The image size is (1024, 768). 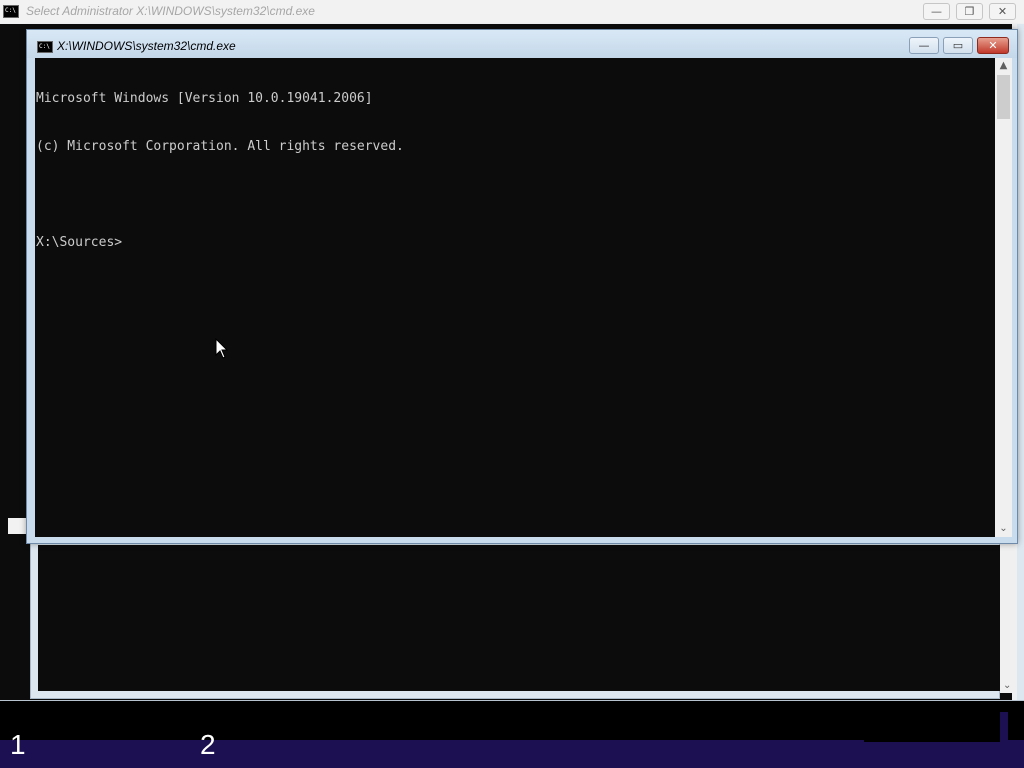 I want to click on maximize-icon: ▭, so click(x=958, y=45).